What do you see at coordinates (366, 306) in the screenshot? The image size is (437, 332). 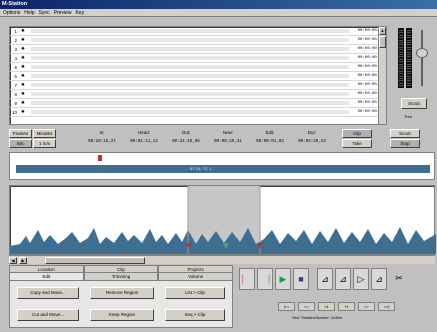 I see `fast-forward-button: >>` at bounding box center [366, 306].